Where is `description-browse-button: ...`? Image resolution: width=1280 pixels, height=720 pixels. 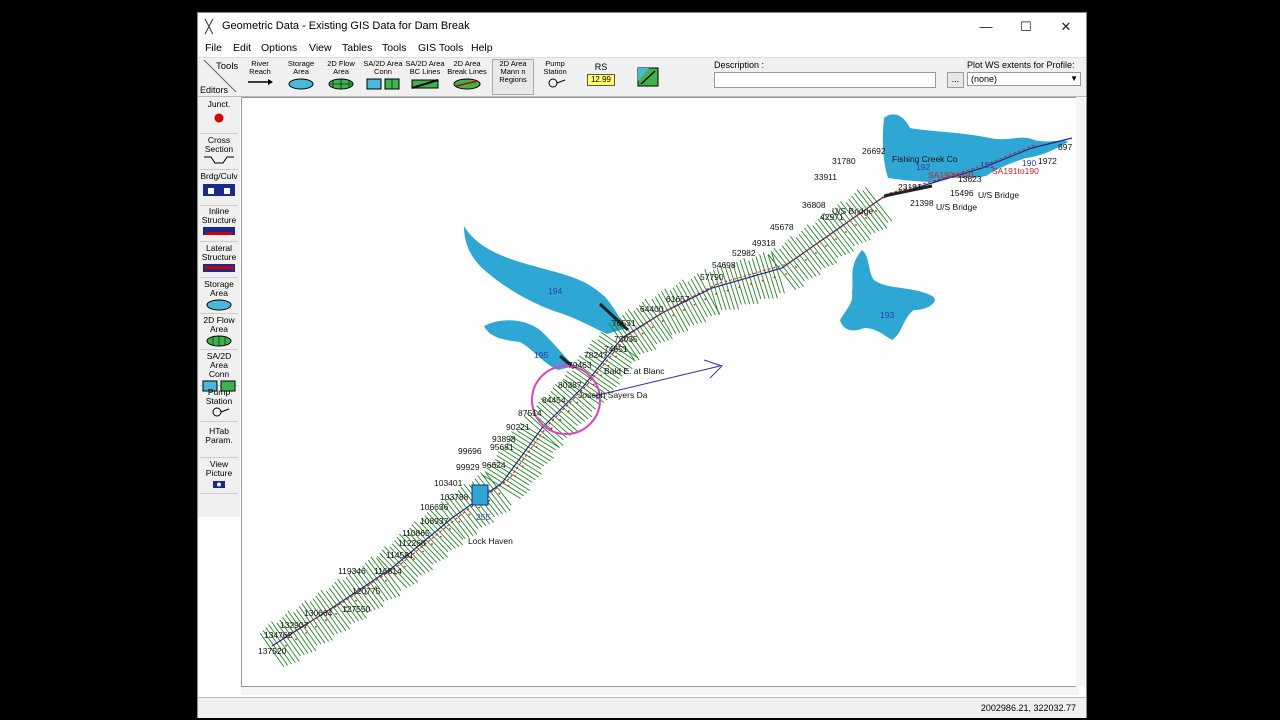
description-browse-button: ... is located at coordinates (955, 80).